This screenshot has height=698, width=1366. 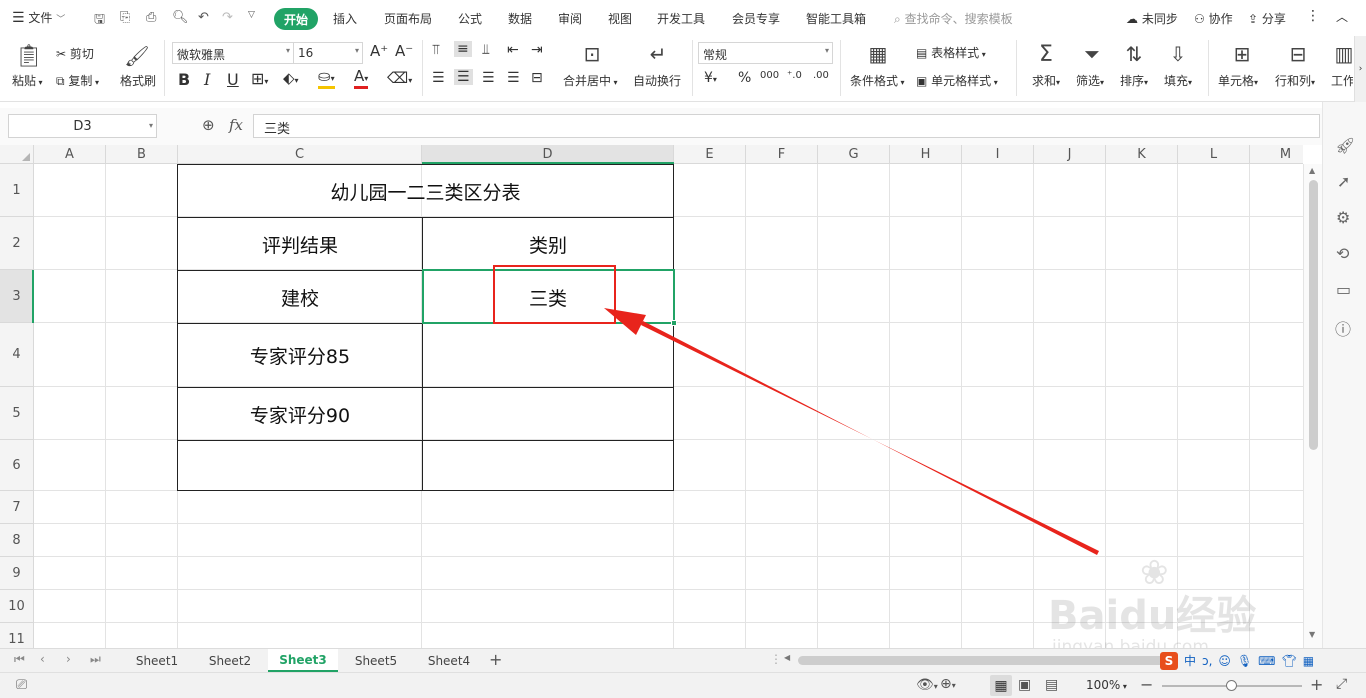 I want to click on fill-button: 填充▾, so click(x=1178, y=80).